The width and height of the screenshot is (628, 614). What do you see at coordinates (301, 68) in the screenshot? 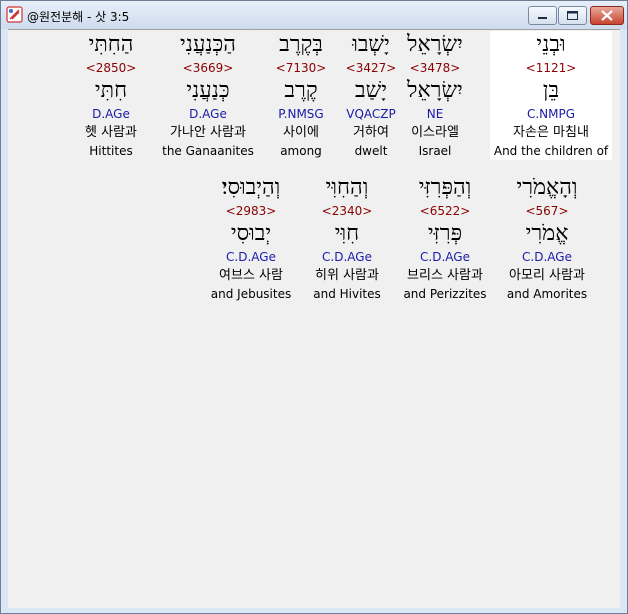
I see `strong-number: <7130>` at bounding box center [301, 68].